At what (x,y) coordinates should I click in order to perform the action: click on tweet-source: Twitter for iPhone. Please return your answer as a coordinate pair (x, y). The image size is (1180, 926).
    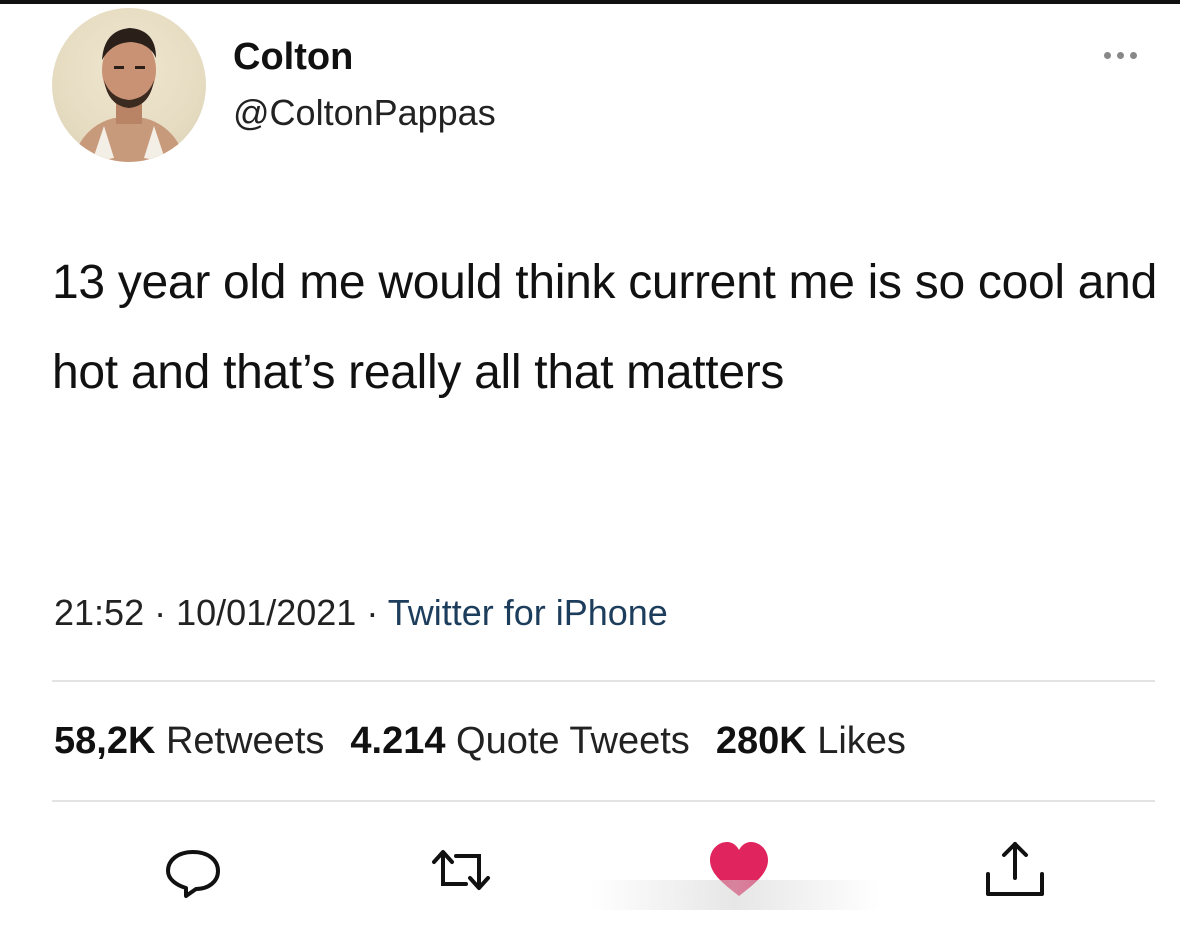
    Looking at the image, I should click on (528, 612).